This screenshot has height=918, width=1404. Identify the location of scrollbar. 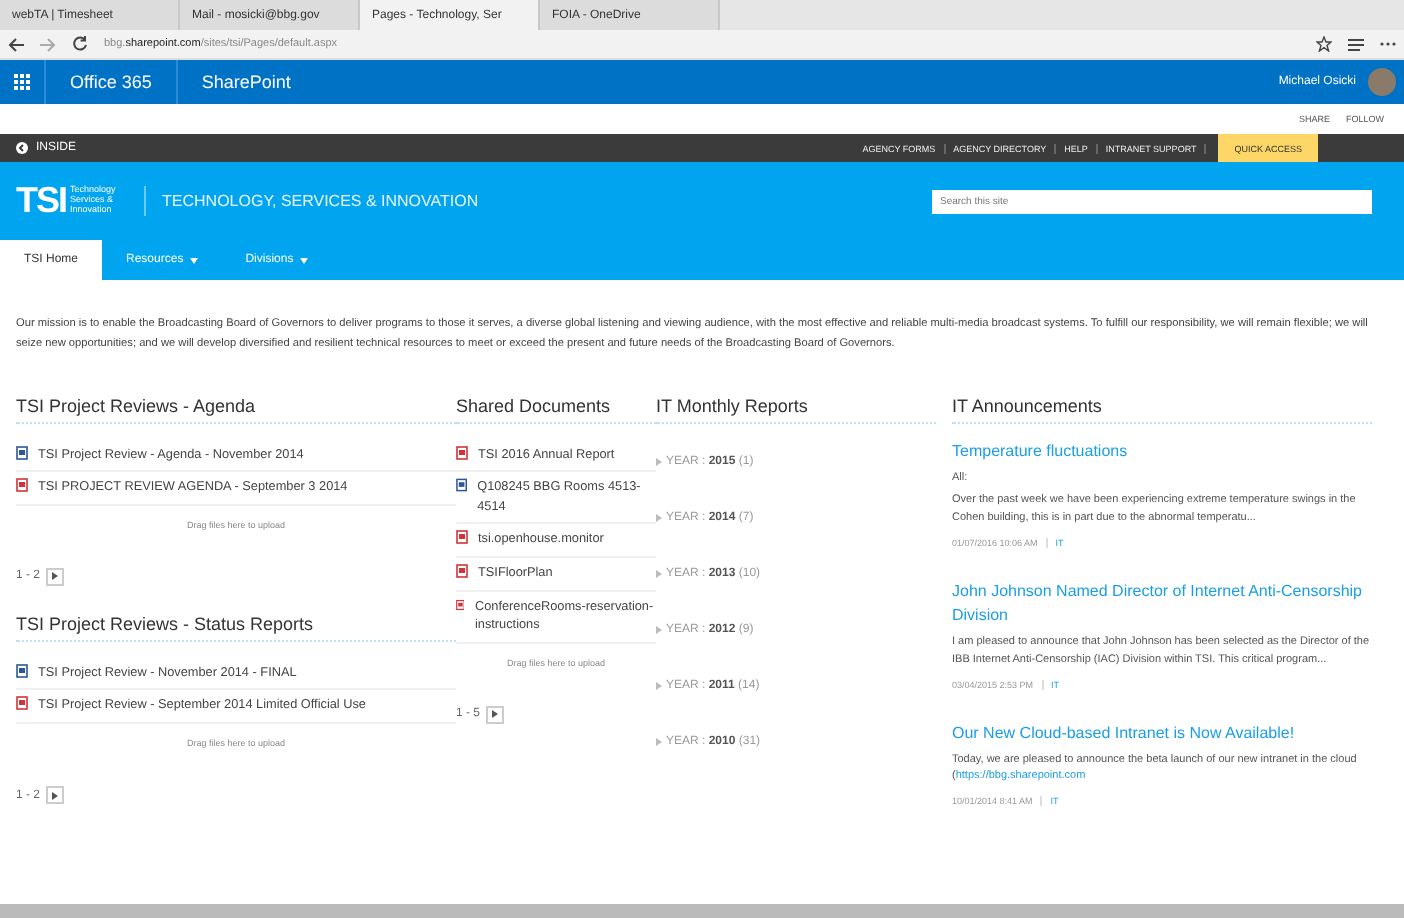
(702, 911).